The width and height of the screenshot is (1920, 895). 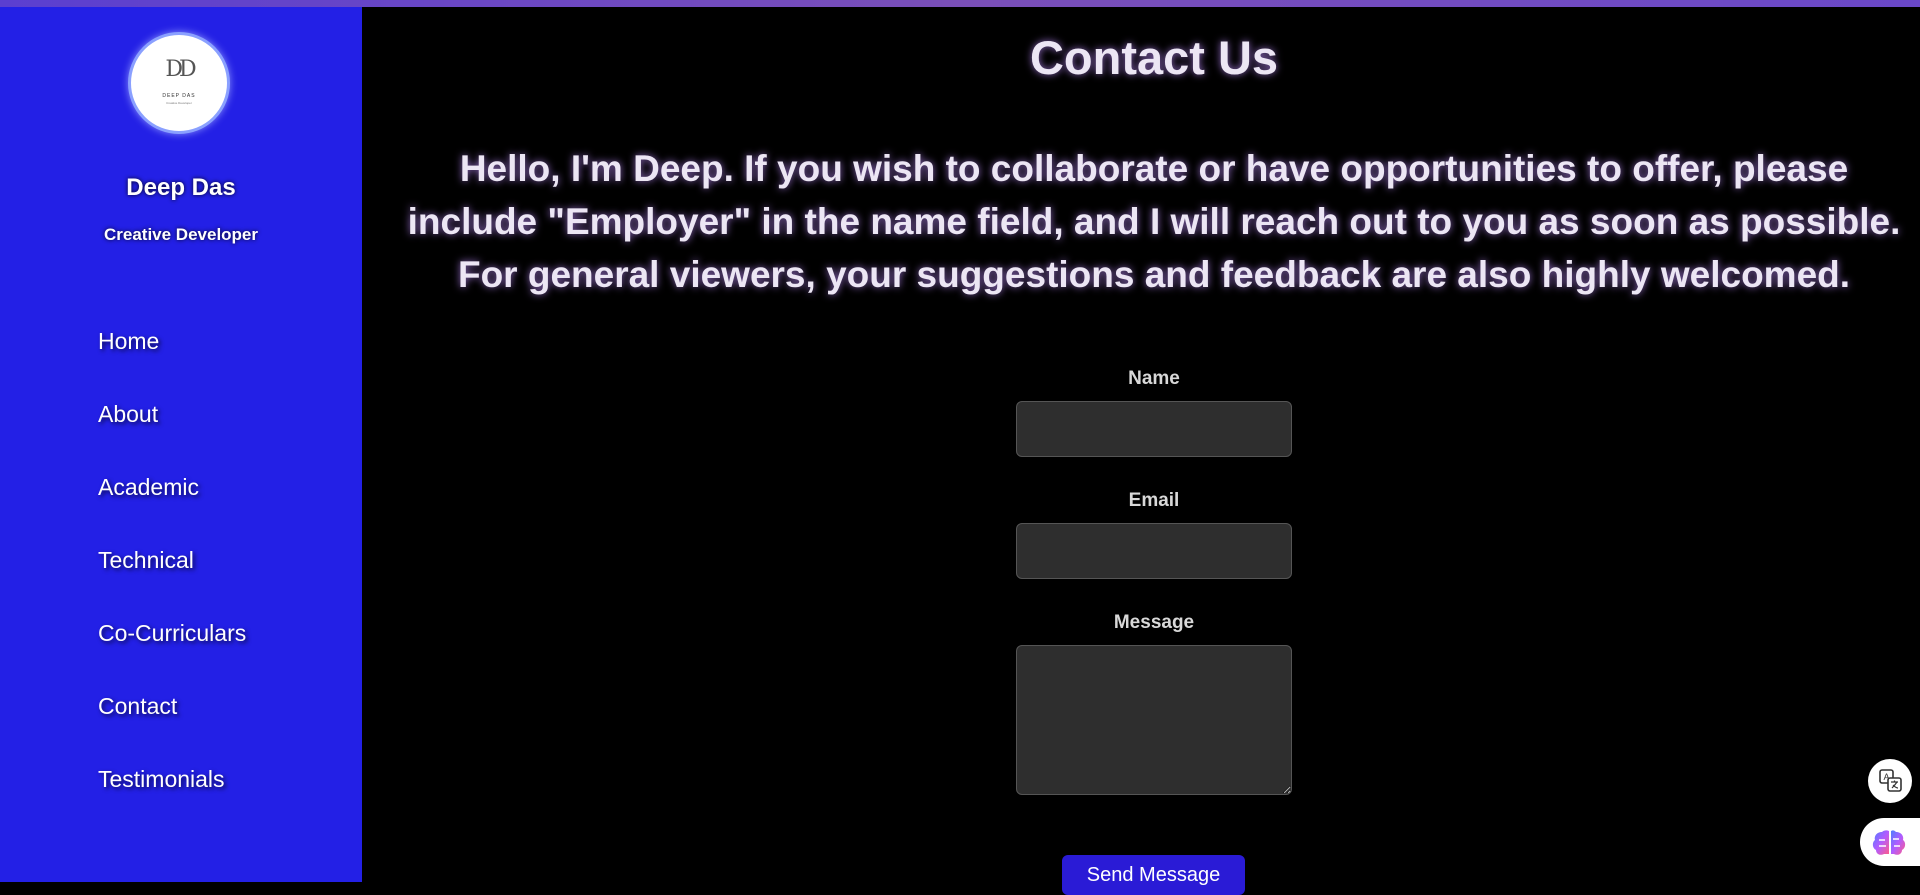 I want to click on message-label: Message, so click(x=1154, y=622).